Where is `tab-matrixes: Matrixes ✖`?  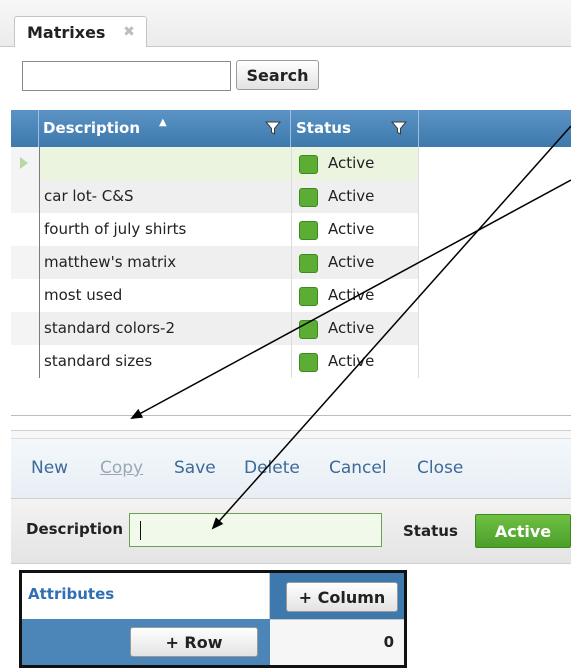 tab-matrixes: Matrixes ✖ is located at coordinates (80, 32).